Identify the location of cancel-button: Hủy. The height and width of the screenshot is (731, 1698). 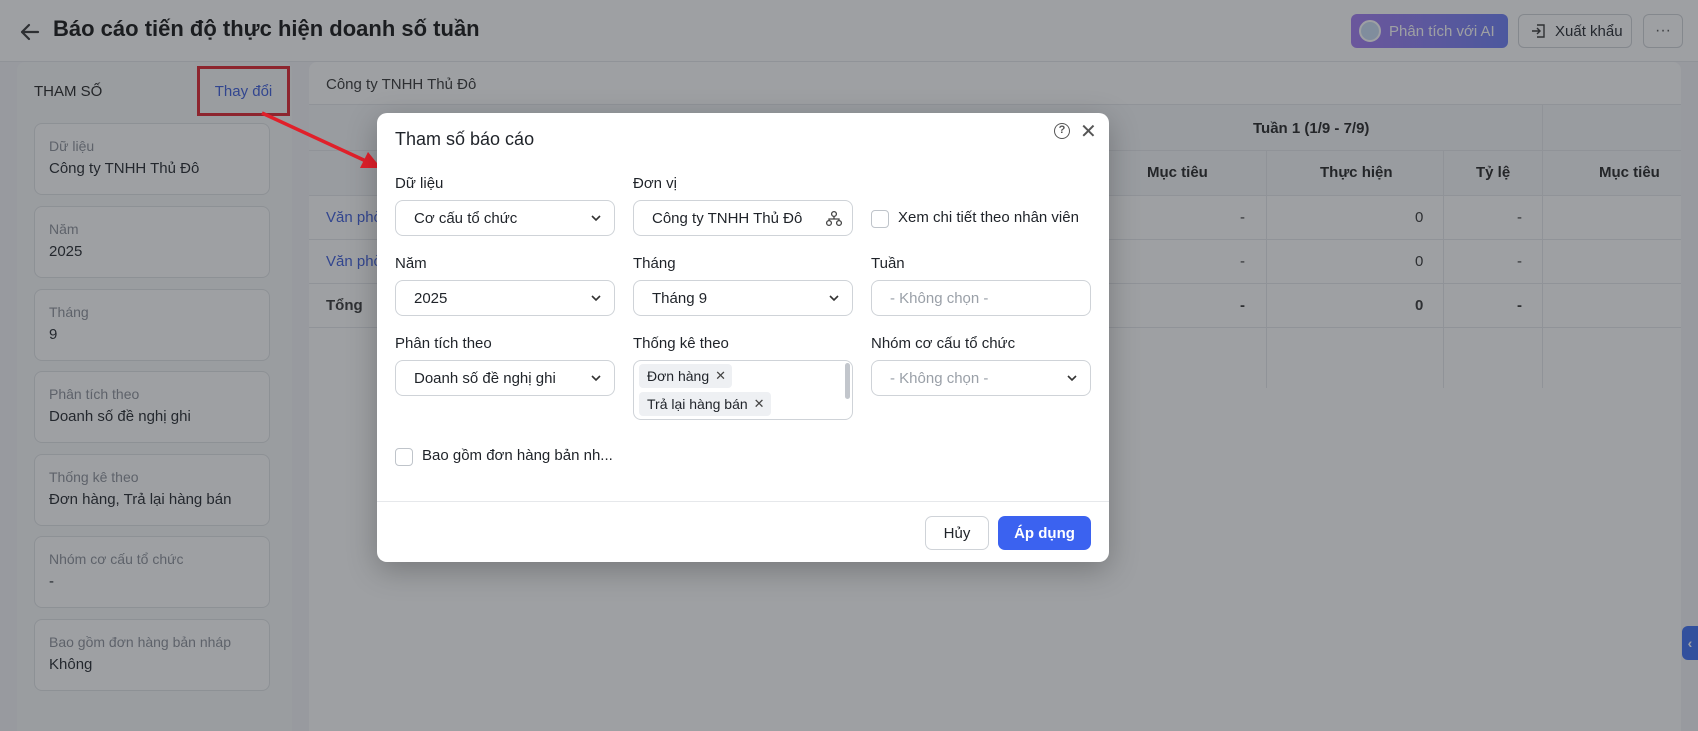
(957, 533).